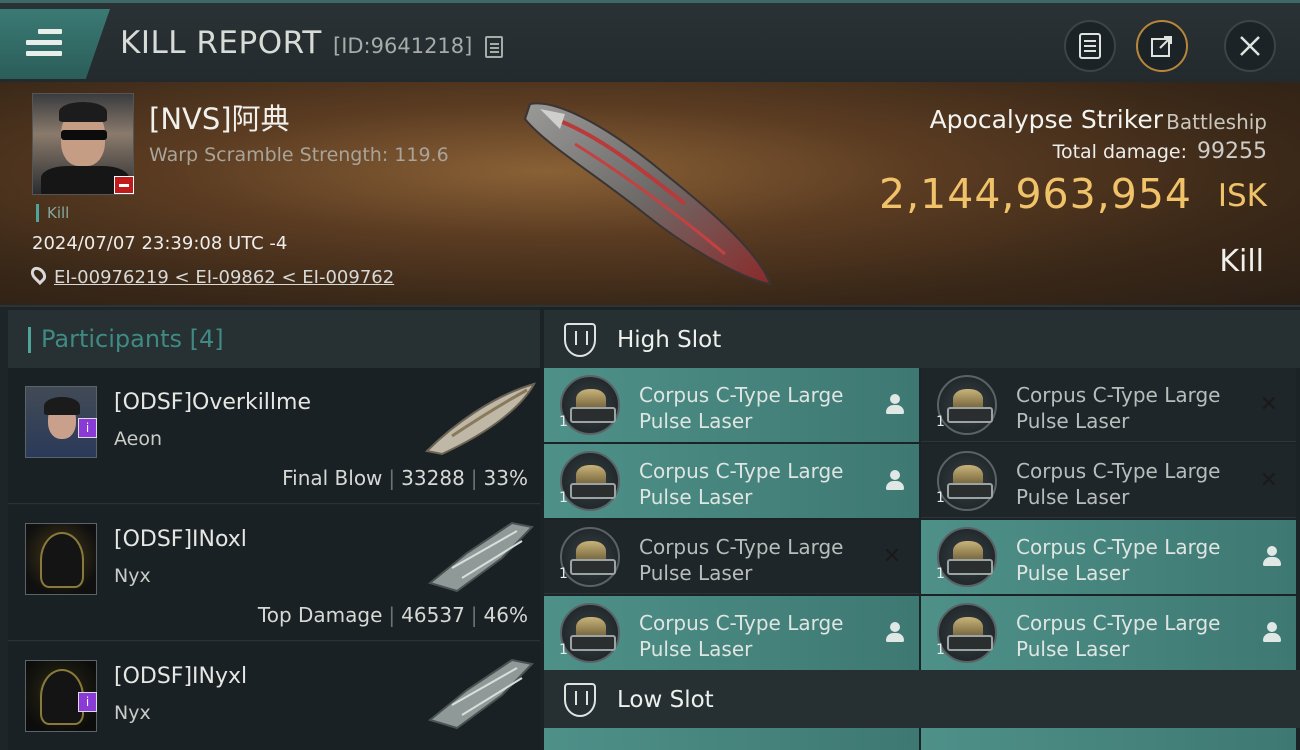  Describe the element at coordinates (403, 46) in the screenshot. I see `report-id: [ID:9641218]` at that location.